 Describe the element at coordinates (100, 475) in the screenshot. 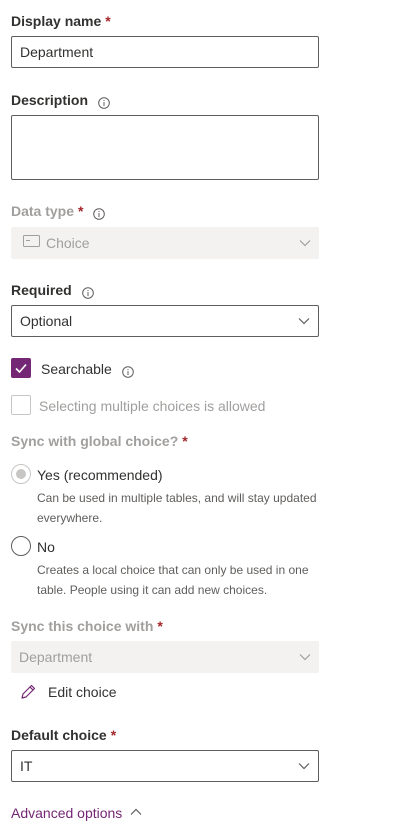

I see `sync-yes-label: Yes (recommended)` at that location.